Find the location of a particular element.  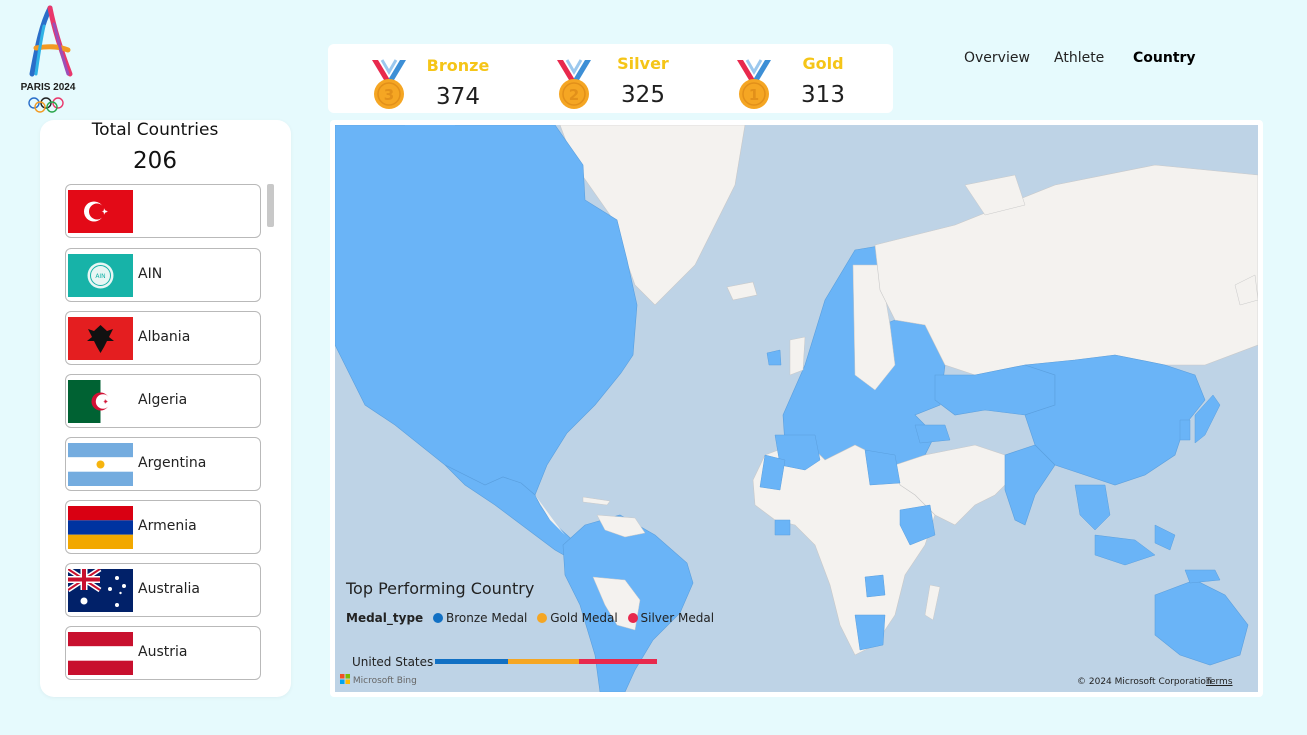

country-card: Armenia is located at coordinates (163, 527).